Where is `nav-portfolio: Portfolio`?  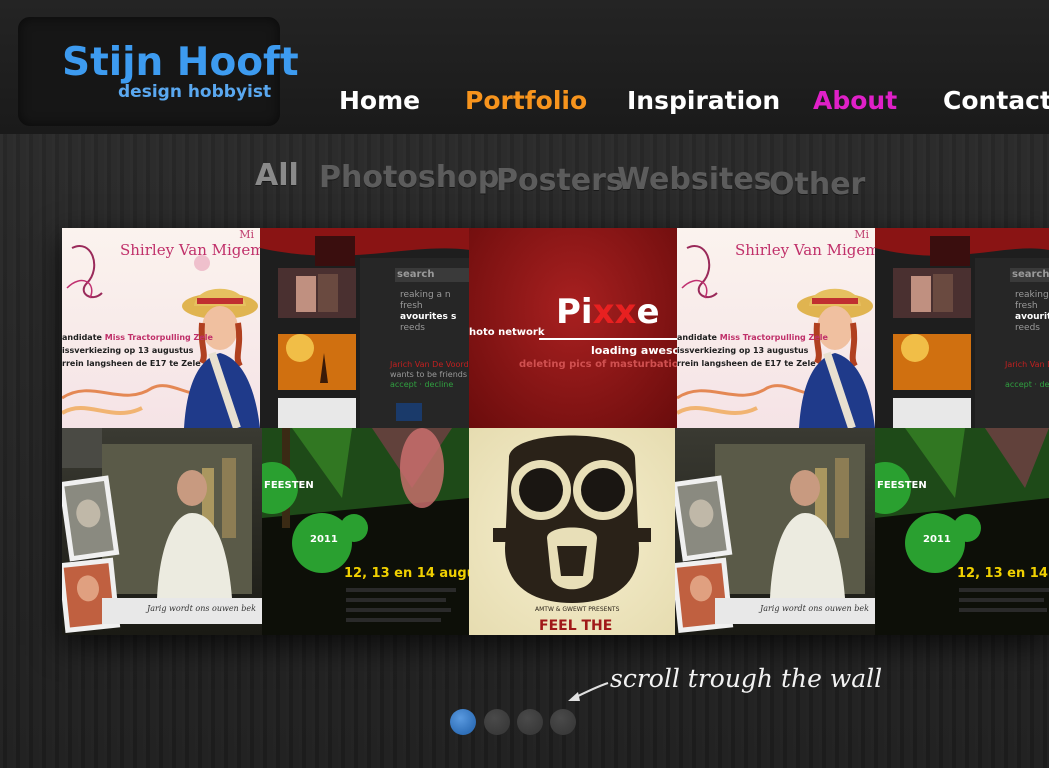 nav-portfolio: Portfolio is located at coordinates (526, 100).